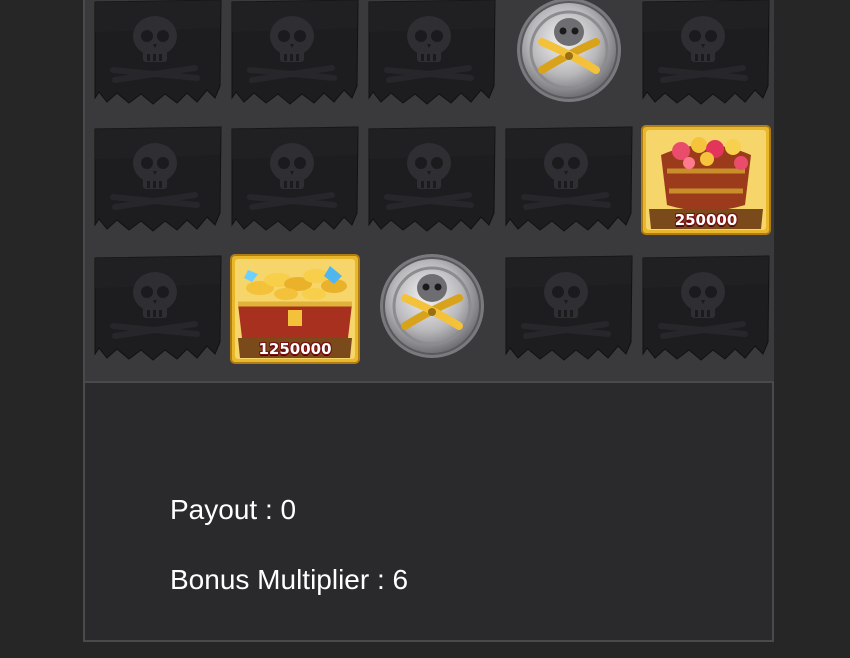 The image size is (850, 658). I want to click on prize-value: 250000, so click(706, 220).